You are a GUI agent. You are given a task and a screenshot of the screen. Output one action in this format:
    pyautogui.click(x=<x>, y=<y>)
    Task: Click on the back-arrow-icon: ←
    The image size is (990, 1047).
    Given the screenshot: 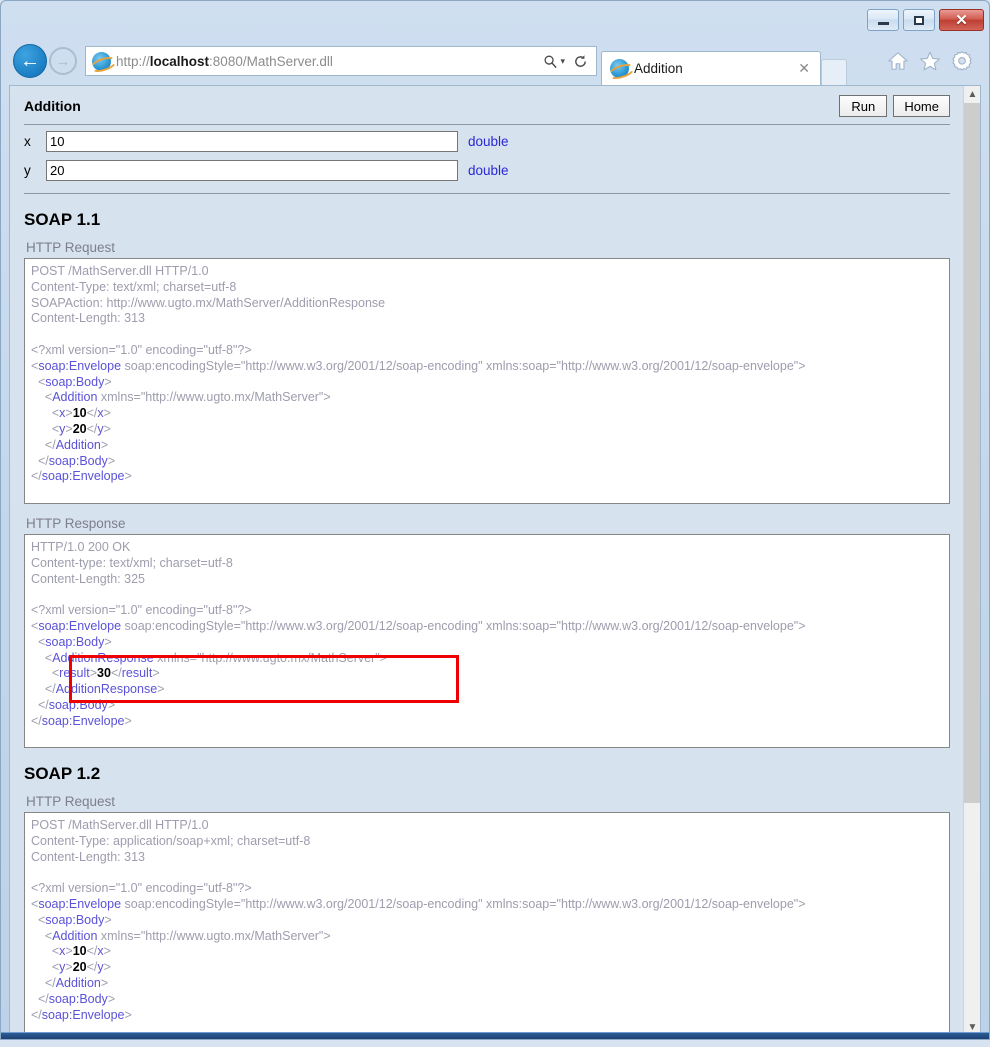 What is the action you would take?
    pyautogui.click(x=30, y=61)
    